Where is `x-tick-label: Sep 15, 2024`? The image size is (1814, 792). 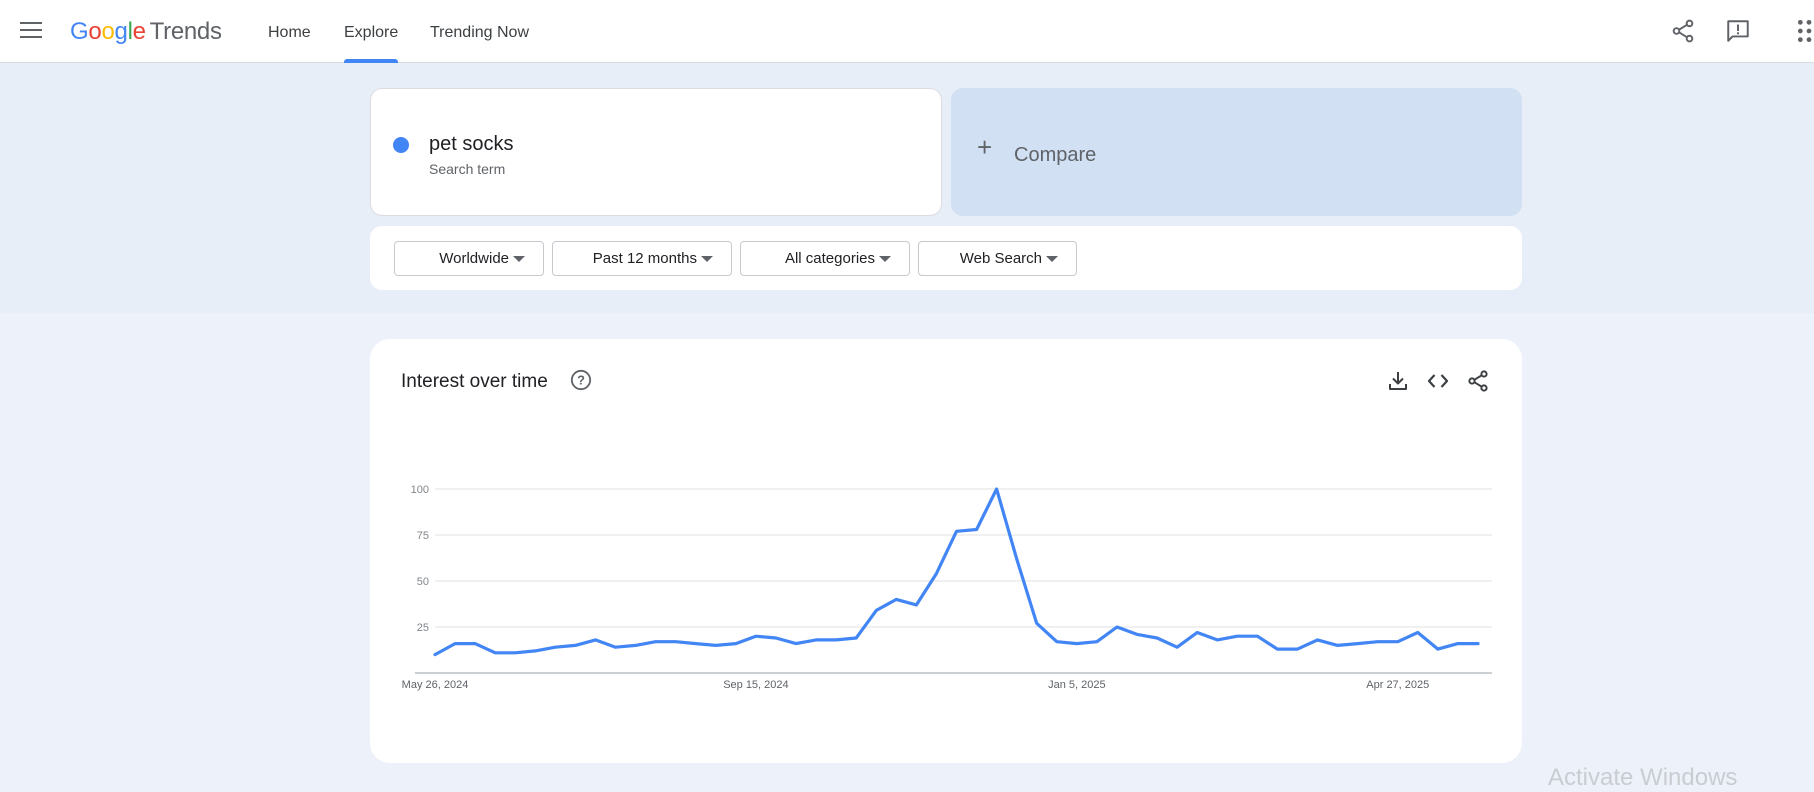 x-tick-label: Sep 15, 2024 is located at coordinates (755, 685).